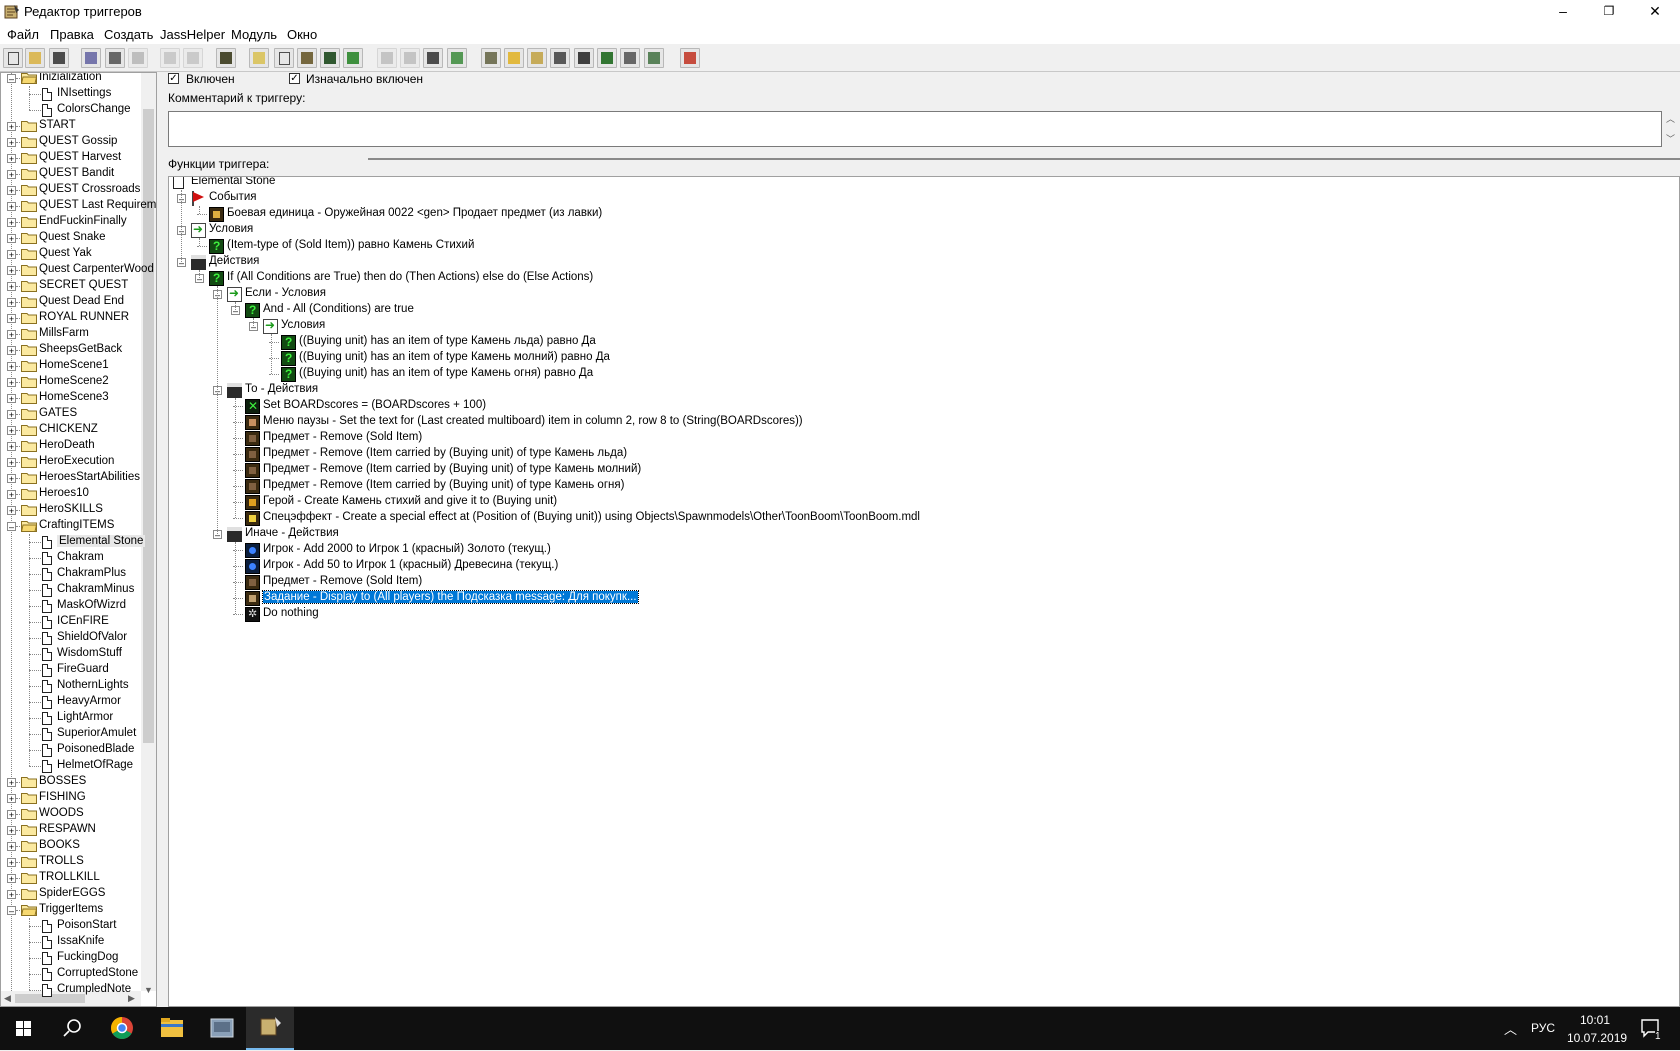  Describe the element at coordinates (71, 670) in the screenshot. I see `tree-trigger-item: FireGuard` at that location.